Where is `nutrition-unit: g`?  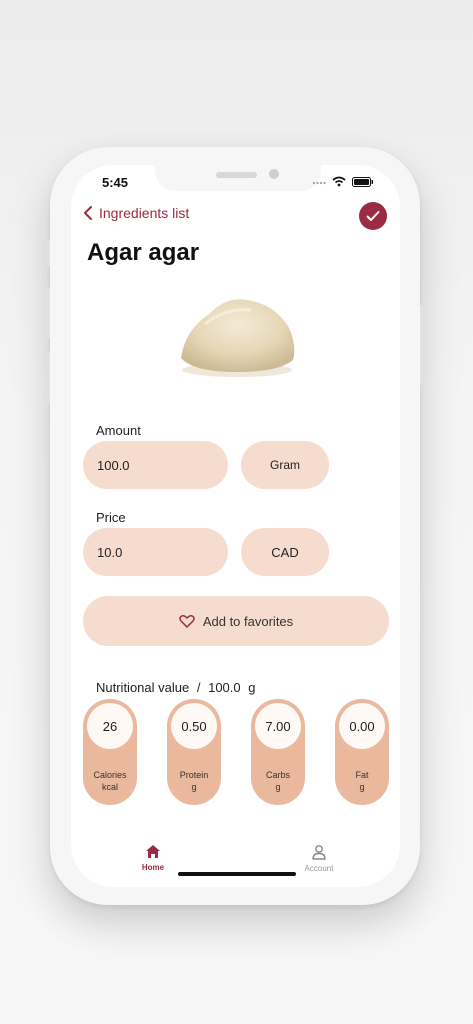 nutrition-unit: g is located at coordinates (252, 687).